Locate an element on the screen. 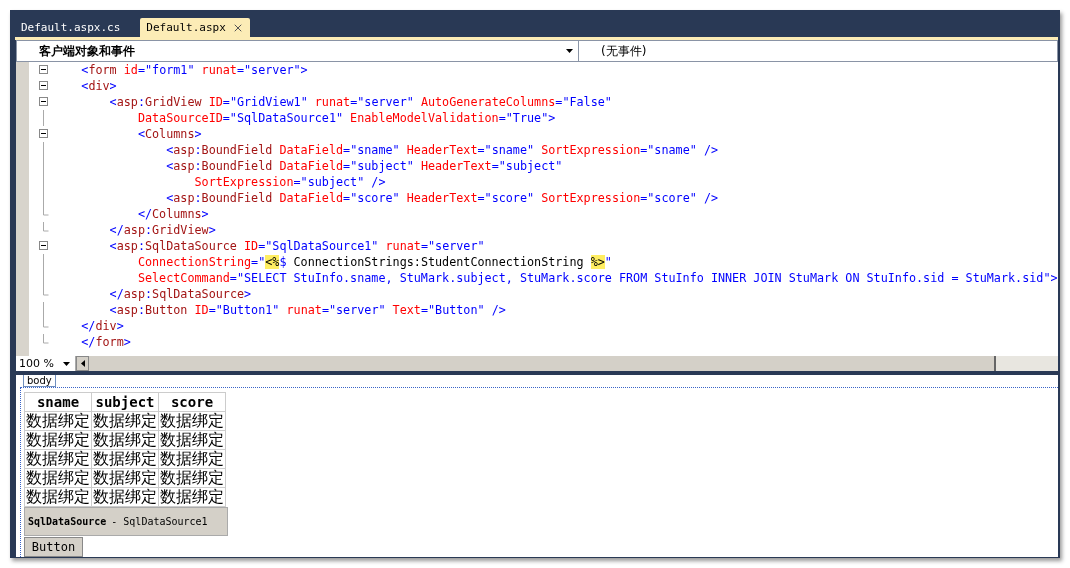 Image resolution: width=1070 pixels, height=568 pixels. file-tab: Default.aspx is located at coordinates (195, 27).